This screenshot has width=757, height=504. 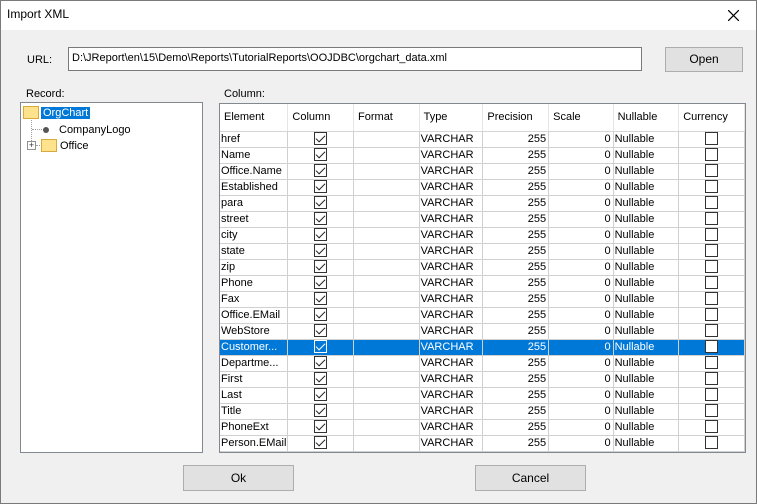 I want to click on column-header: Type, so click(x=451, y=118).